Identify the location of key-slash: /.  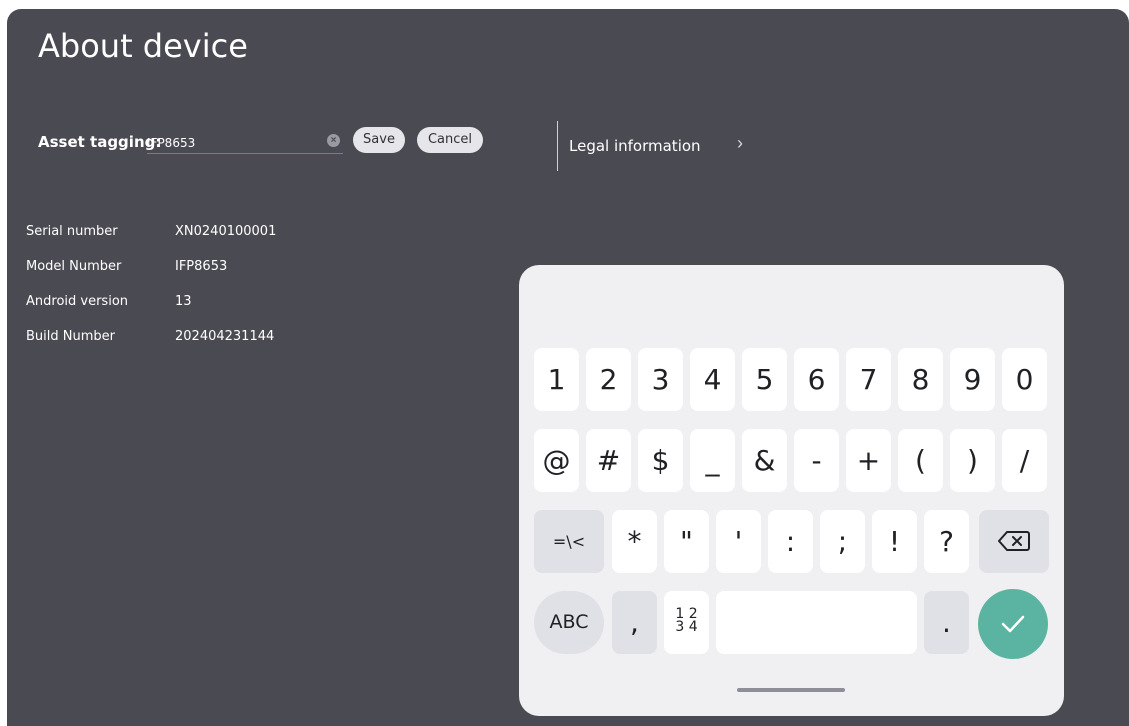
(1024, 460).